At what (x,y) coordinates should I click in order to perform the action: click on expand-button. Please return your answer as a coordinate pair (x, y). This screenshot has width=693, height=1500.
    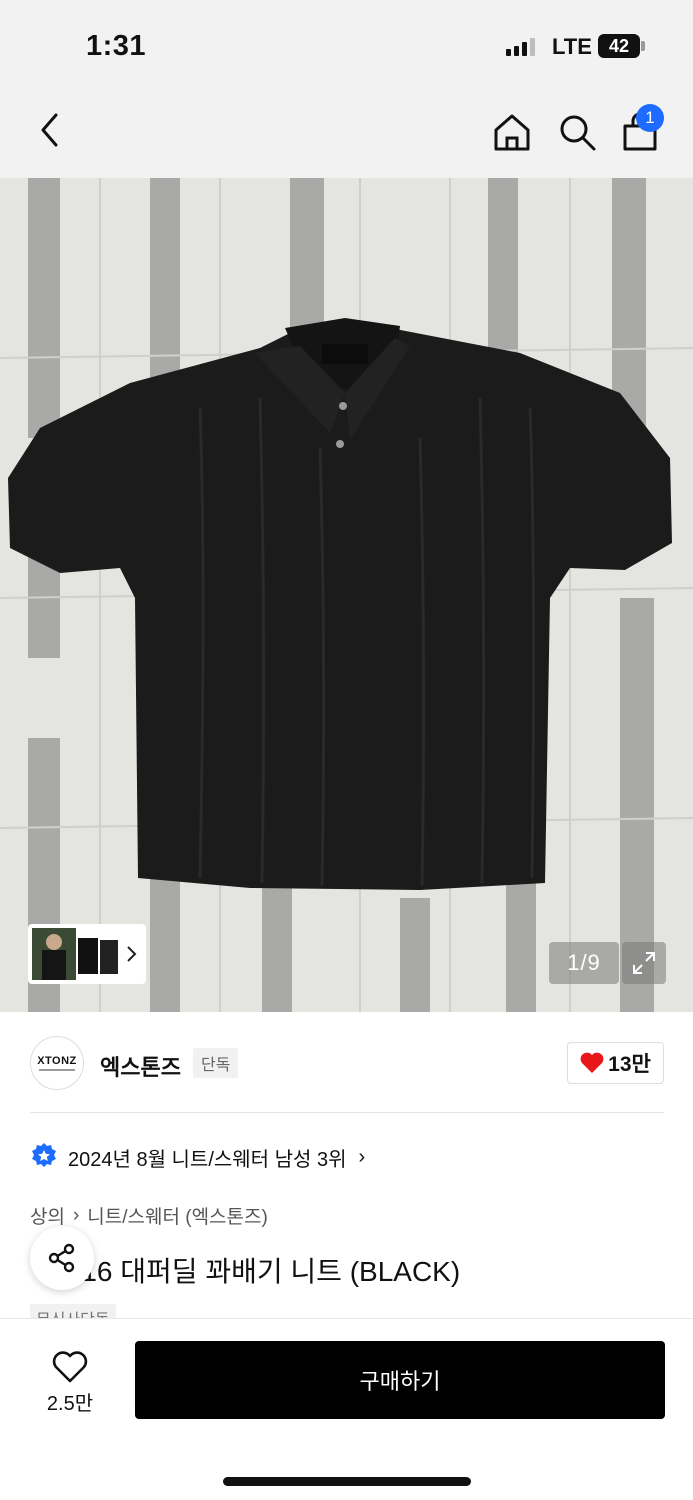
    Looking at the image, I should click on (644, 963).